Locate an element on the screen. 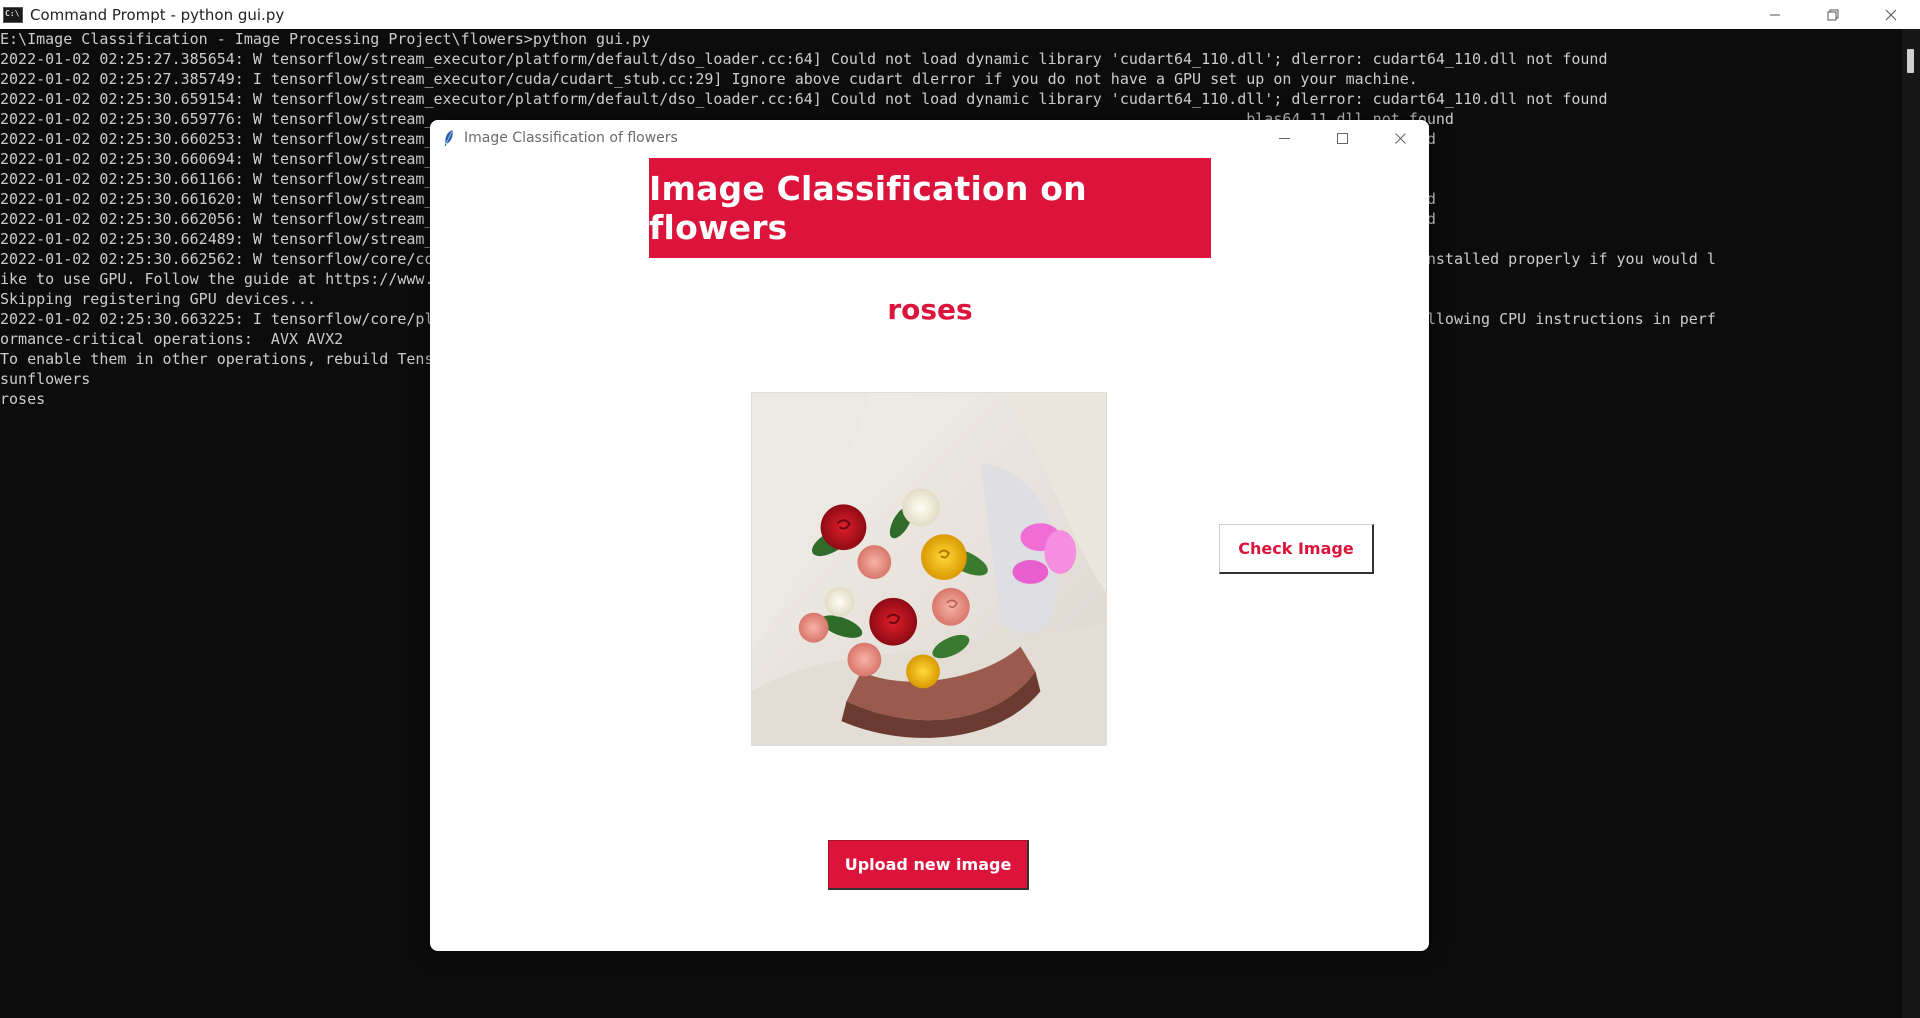  page-title: Image Classification on flowers is located at coordinates (868, 208).